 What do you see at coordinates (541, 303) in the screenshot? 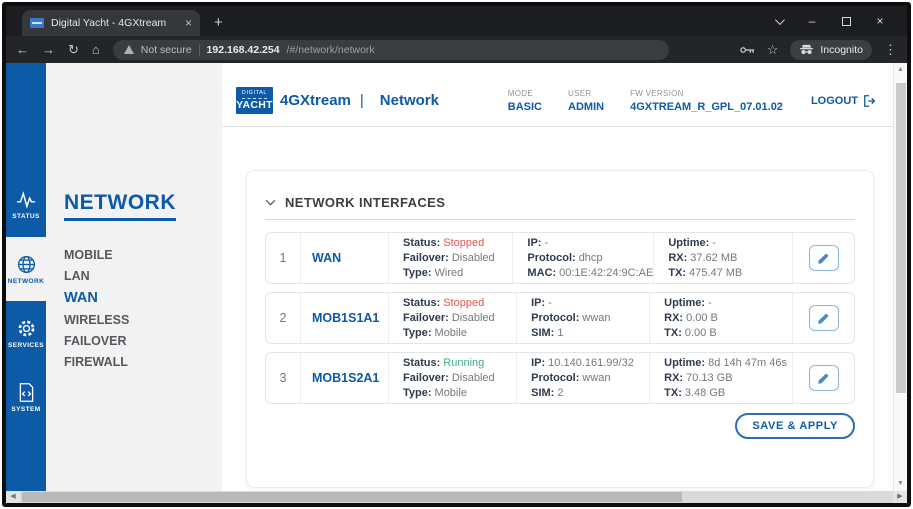
I see `ip-field: IP: -` at bounding box center [541, 303].